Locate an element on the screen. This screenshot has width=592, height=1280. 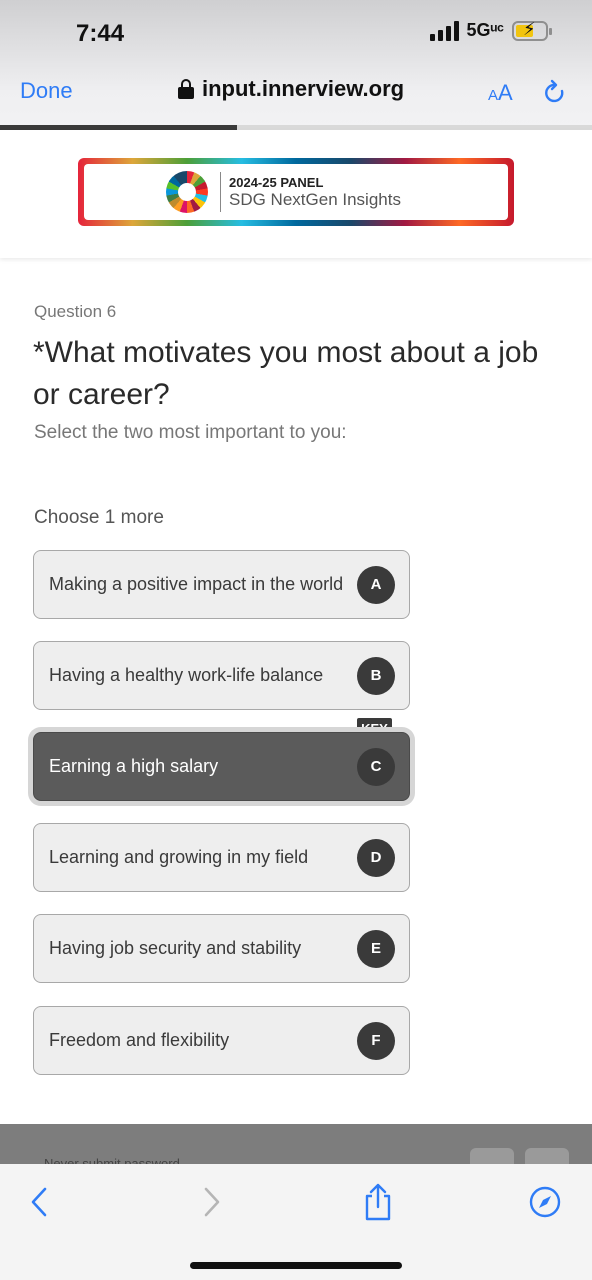
option-f: Freedom and flexibility F is located at coordinates (221, 1040).